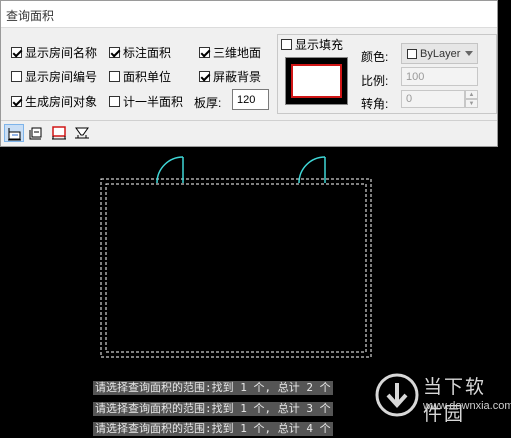 This screenshot has height=438, width=511. What do you see at coordinates (412, 53) in the screenshot?
I see `color-swatch-icon` at bounding box center [412, 53].